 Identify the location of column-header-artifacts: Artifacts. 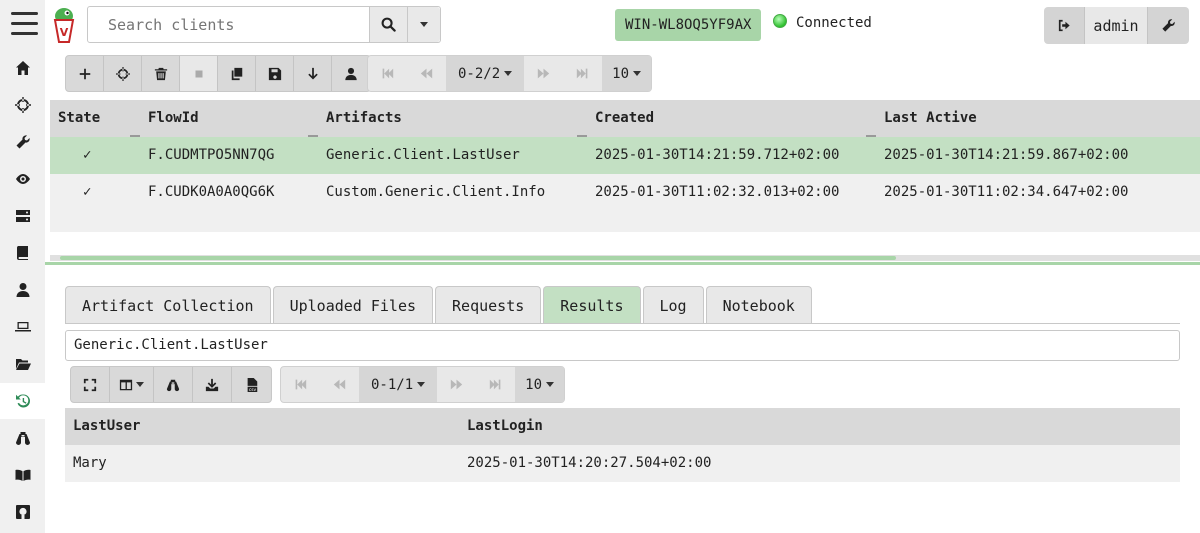
(364, 118).